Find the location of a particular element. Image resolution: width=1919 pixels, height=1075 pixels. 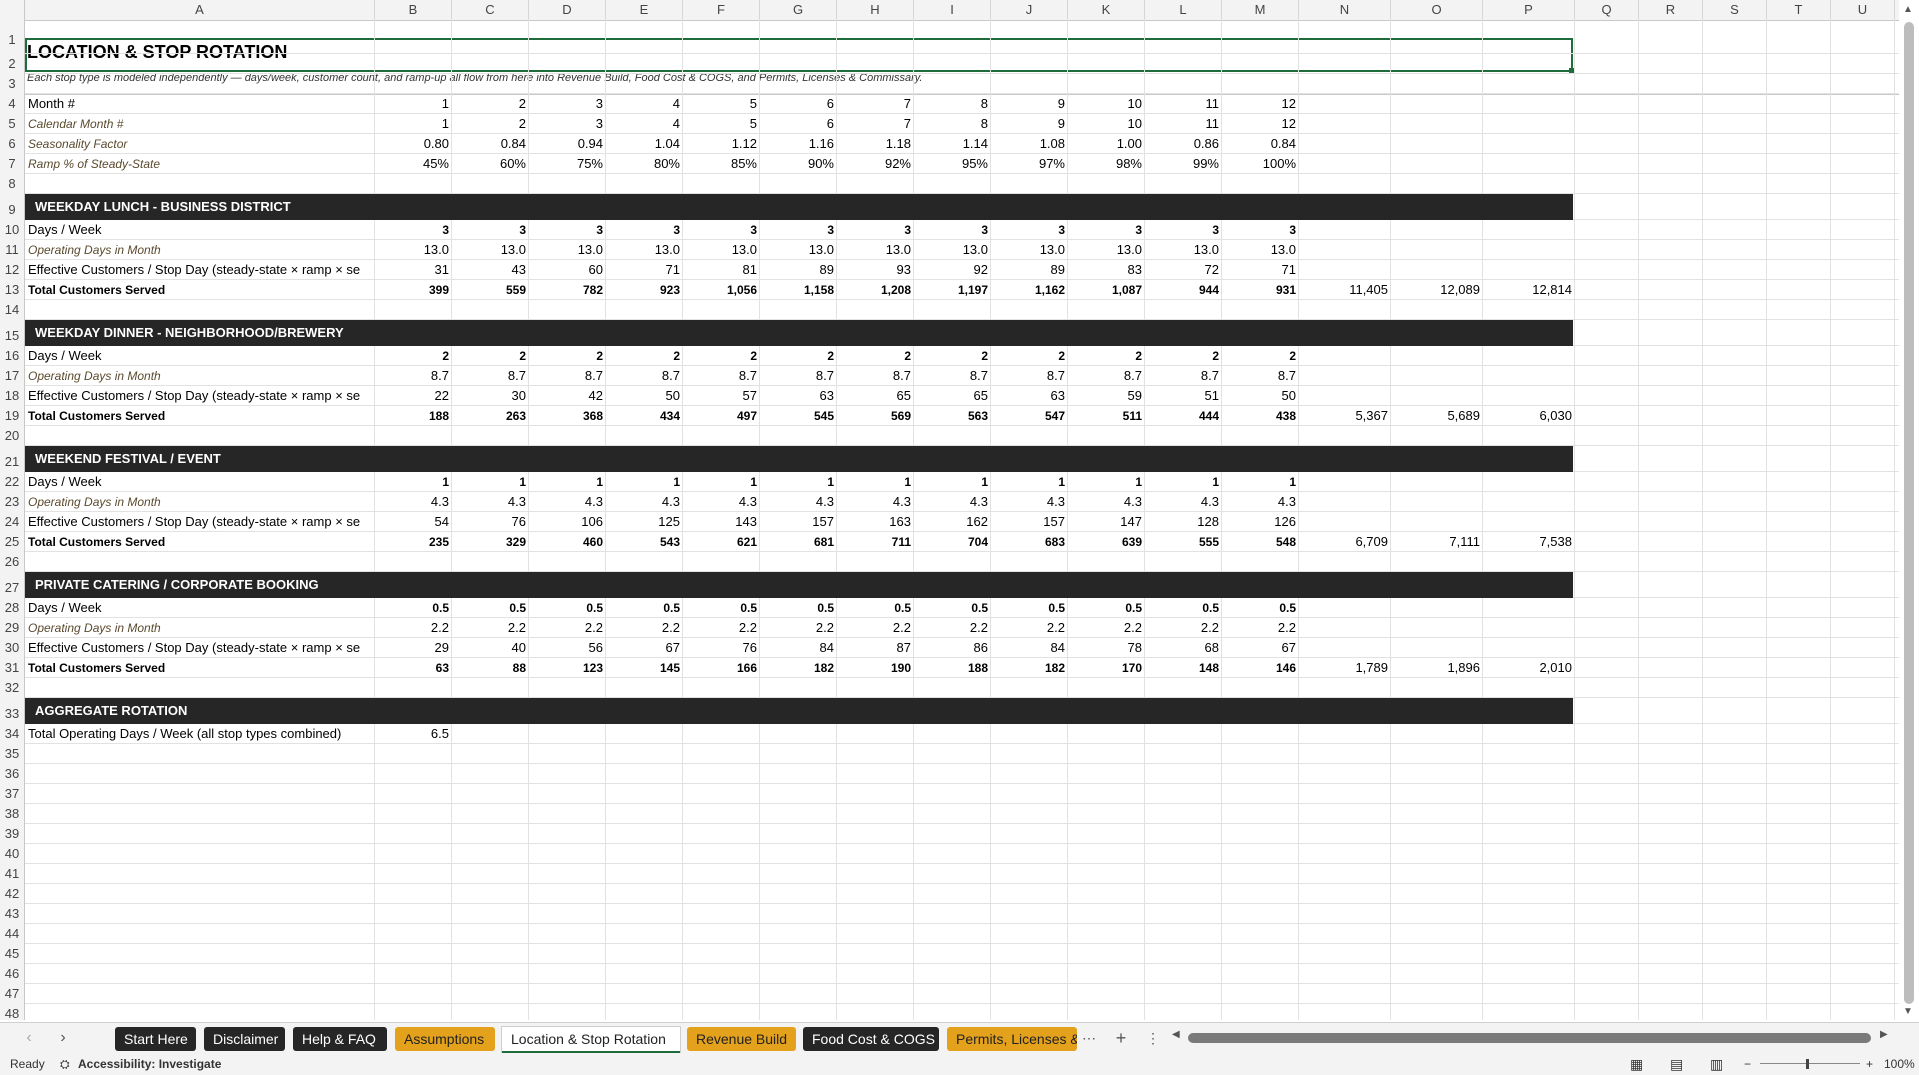

column-header-c: C is located at coordinates (490, 10).